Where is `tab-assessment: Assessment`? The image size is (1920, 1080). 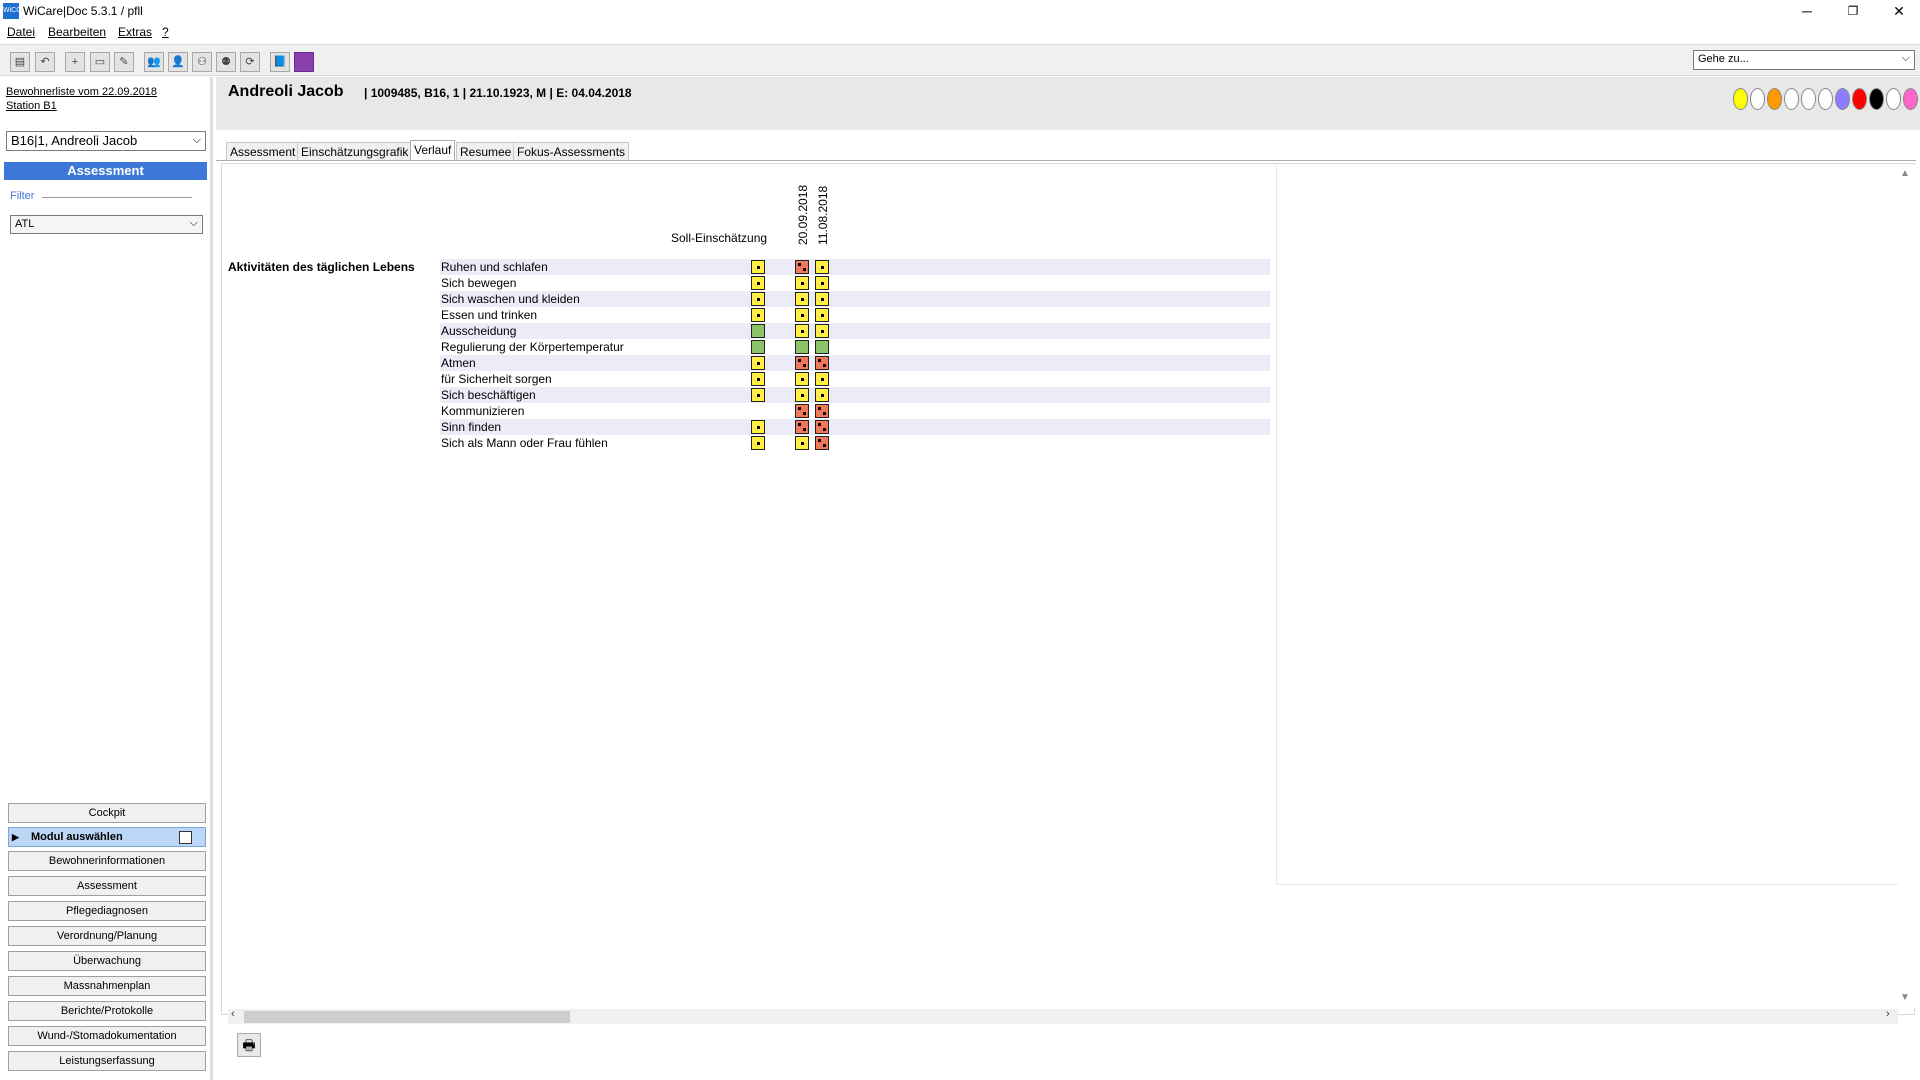 tab-assessment: Assessment is located at coordinates (263, 151).